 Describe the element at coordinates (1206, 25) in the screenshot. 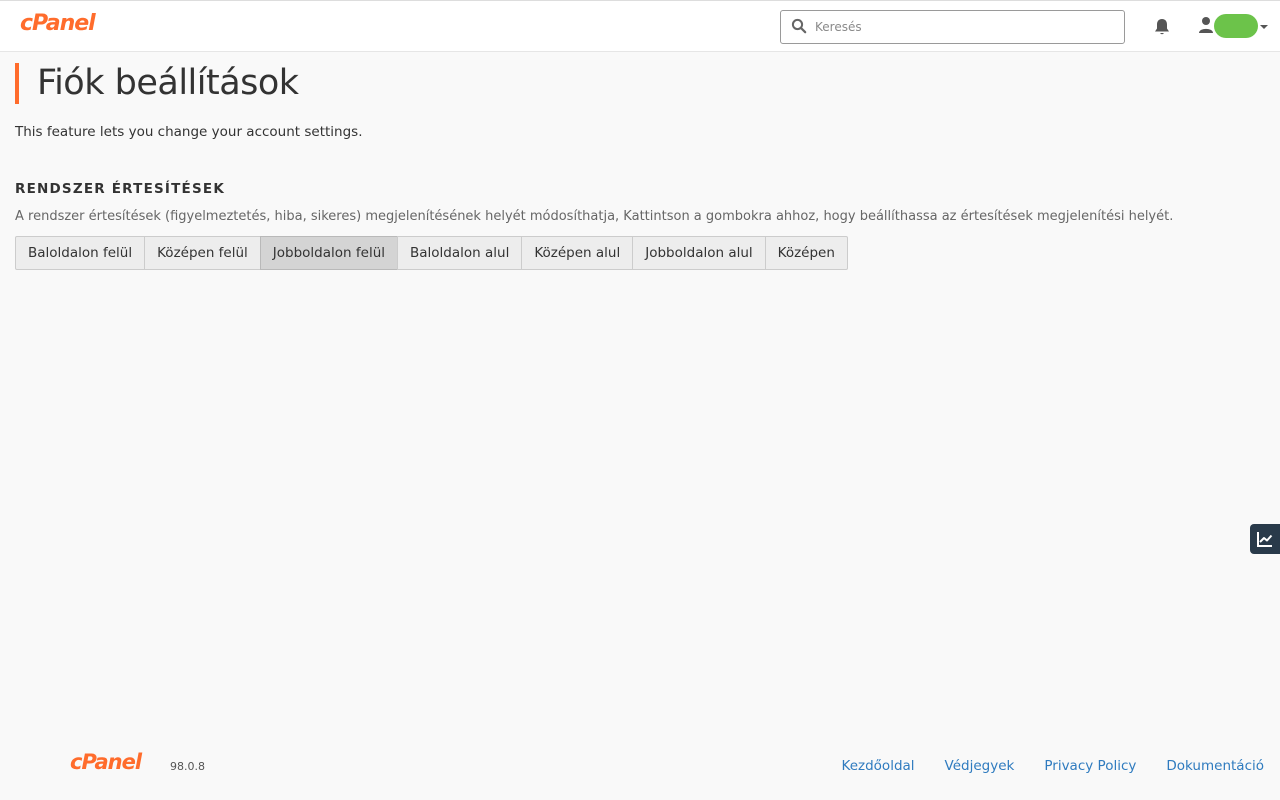

I see `user-icon` at that location.